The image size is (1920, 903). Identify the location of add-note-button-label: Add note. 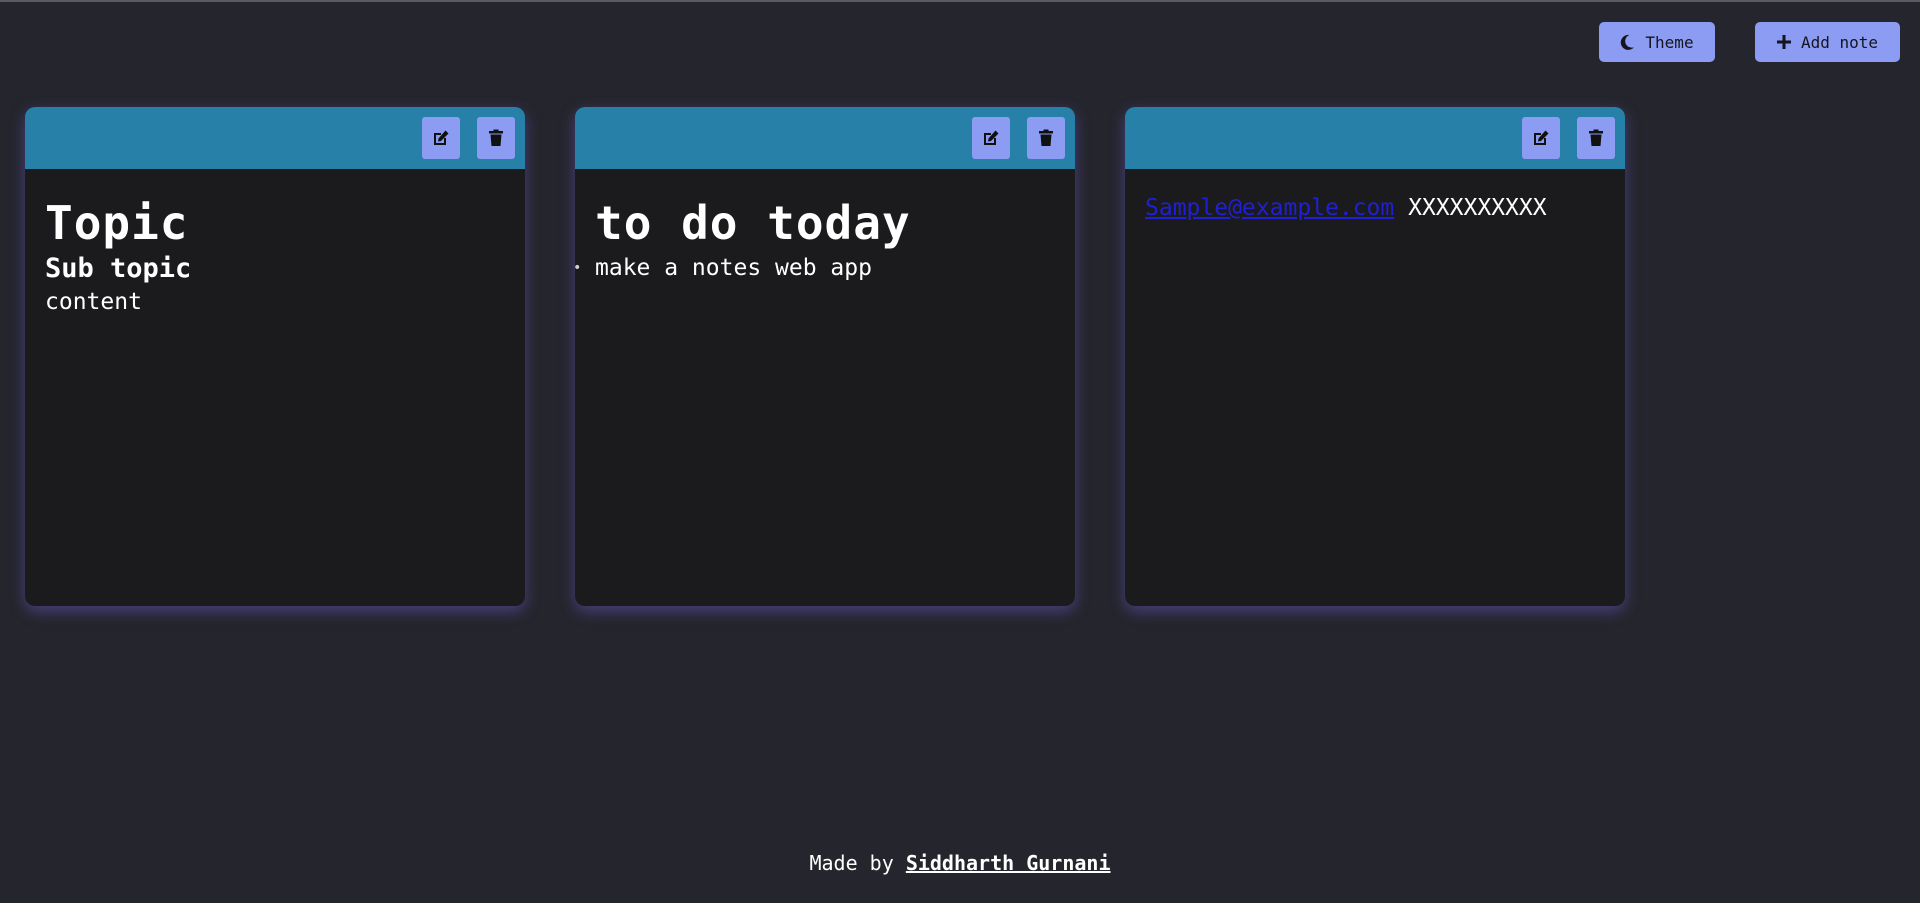
(1839, 42).